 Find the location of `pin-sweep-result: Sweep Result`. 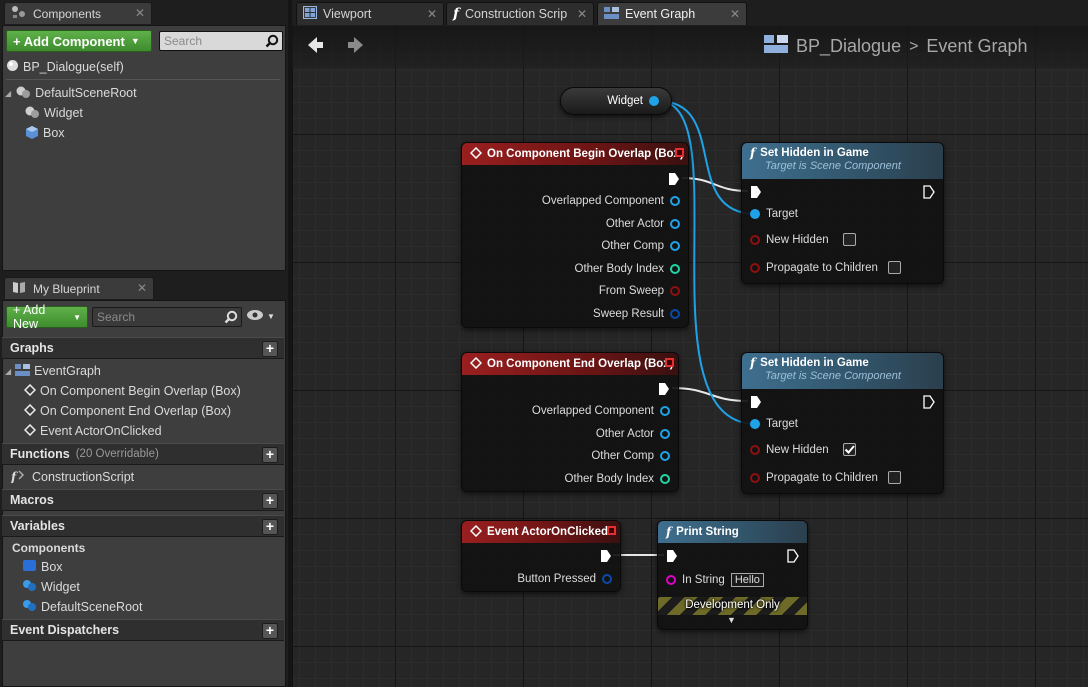

pin-sweep-result: Sweep Result is located at coordinates (636, 314).